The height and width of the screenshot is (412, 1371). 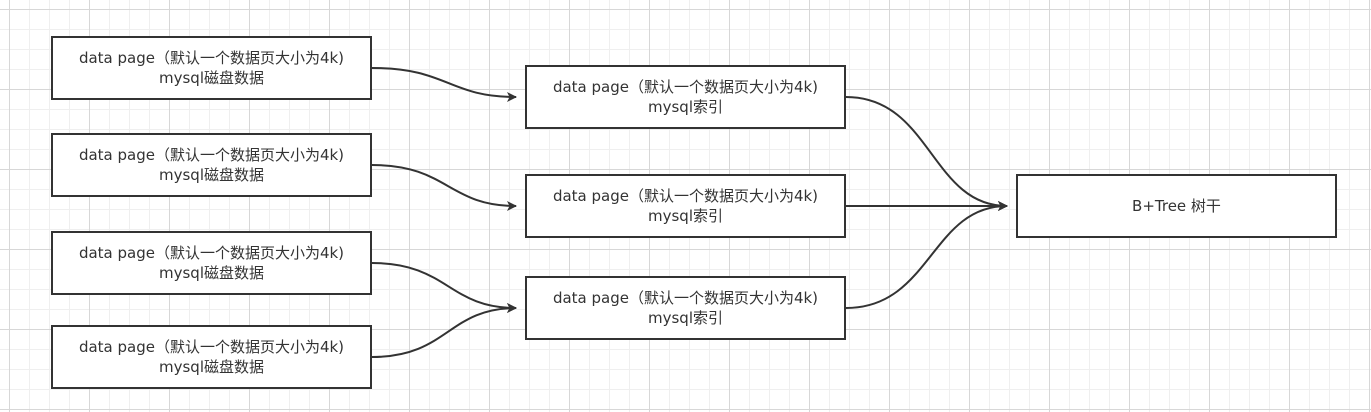 What do you see at coordinates (211, 357) in the screenshot?
I see `source-node-4: data page（默认一个数据页大小为4k) mysql磁盘数据` at bounding box center [211, 357].